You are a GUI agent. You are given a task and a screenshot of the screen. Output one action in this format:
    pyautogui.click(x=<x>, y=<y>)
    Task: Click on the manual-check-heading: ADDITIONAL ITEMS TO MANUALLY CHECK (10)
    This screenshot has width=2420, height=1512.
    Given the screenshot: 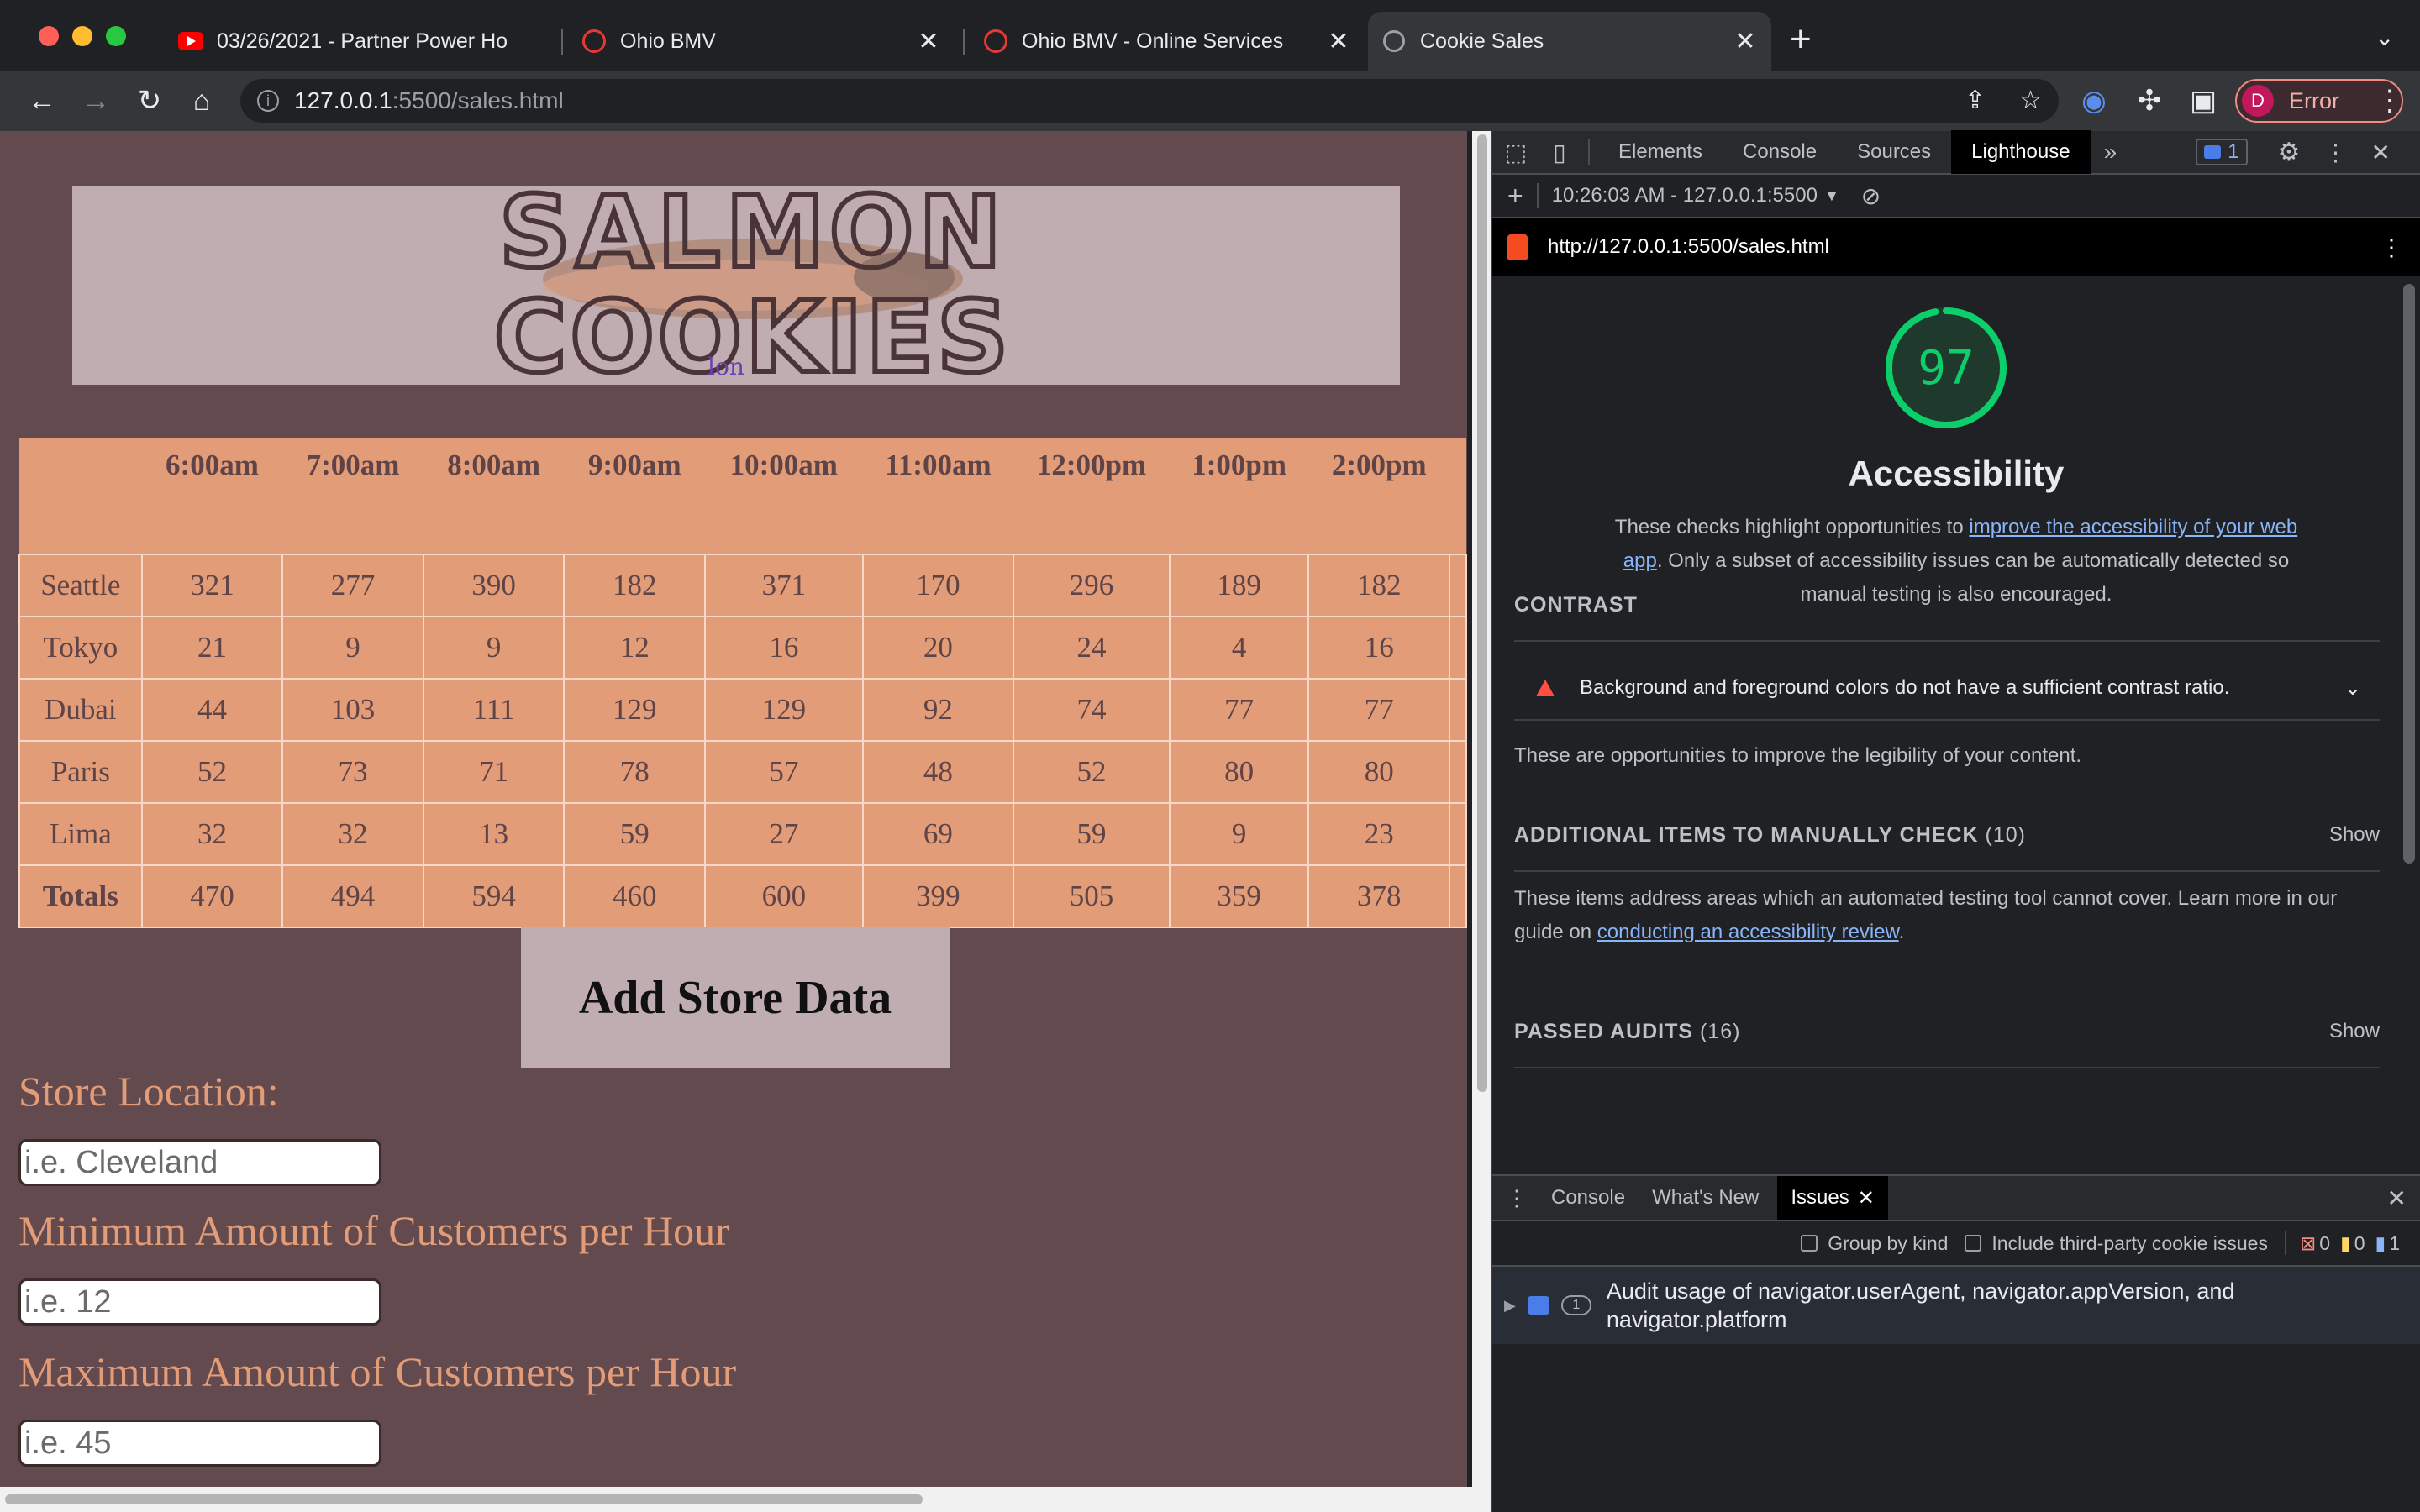 What is the action you would take?
    pyautogui.click(x=1770, y=835)
    